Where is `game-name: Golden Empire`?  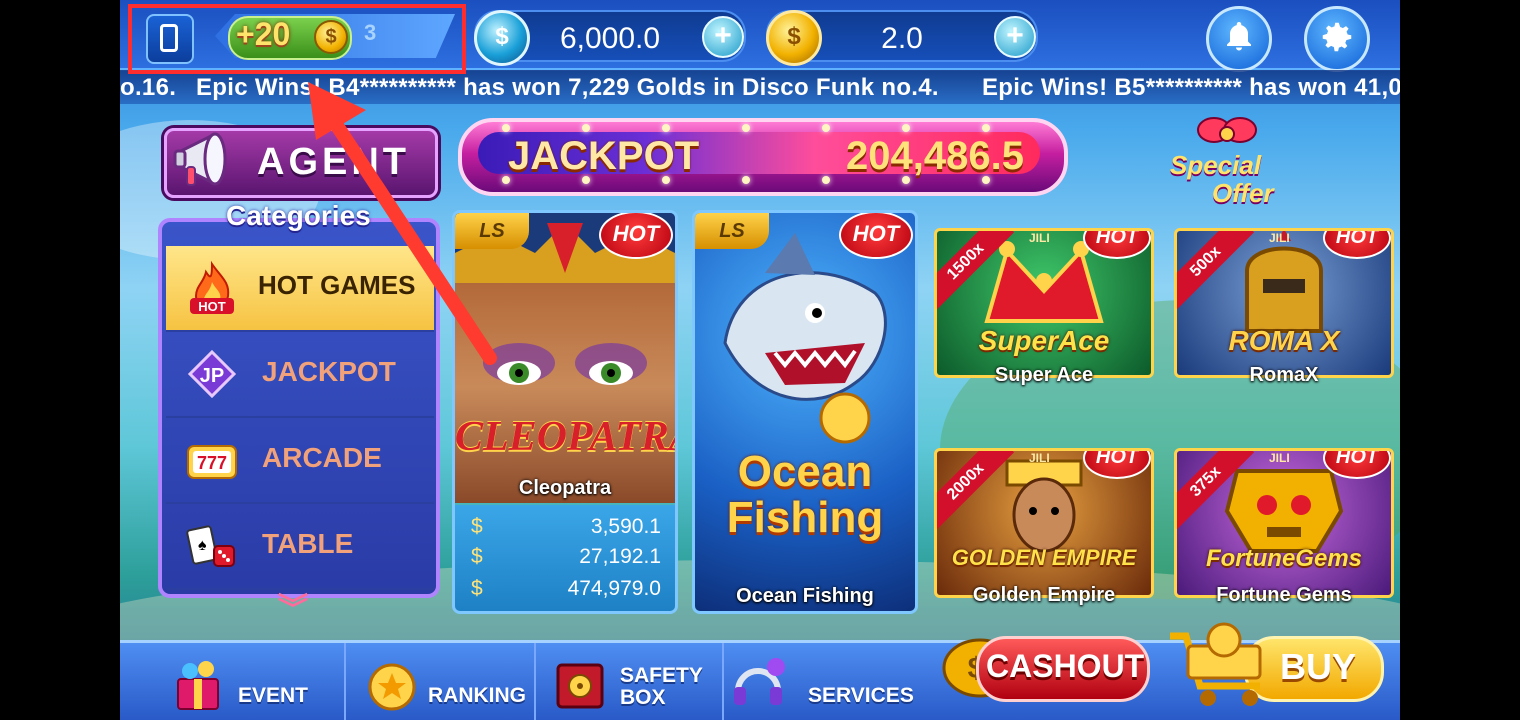 game-name: Golden Empire is located at coordinates (1044, 595).